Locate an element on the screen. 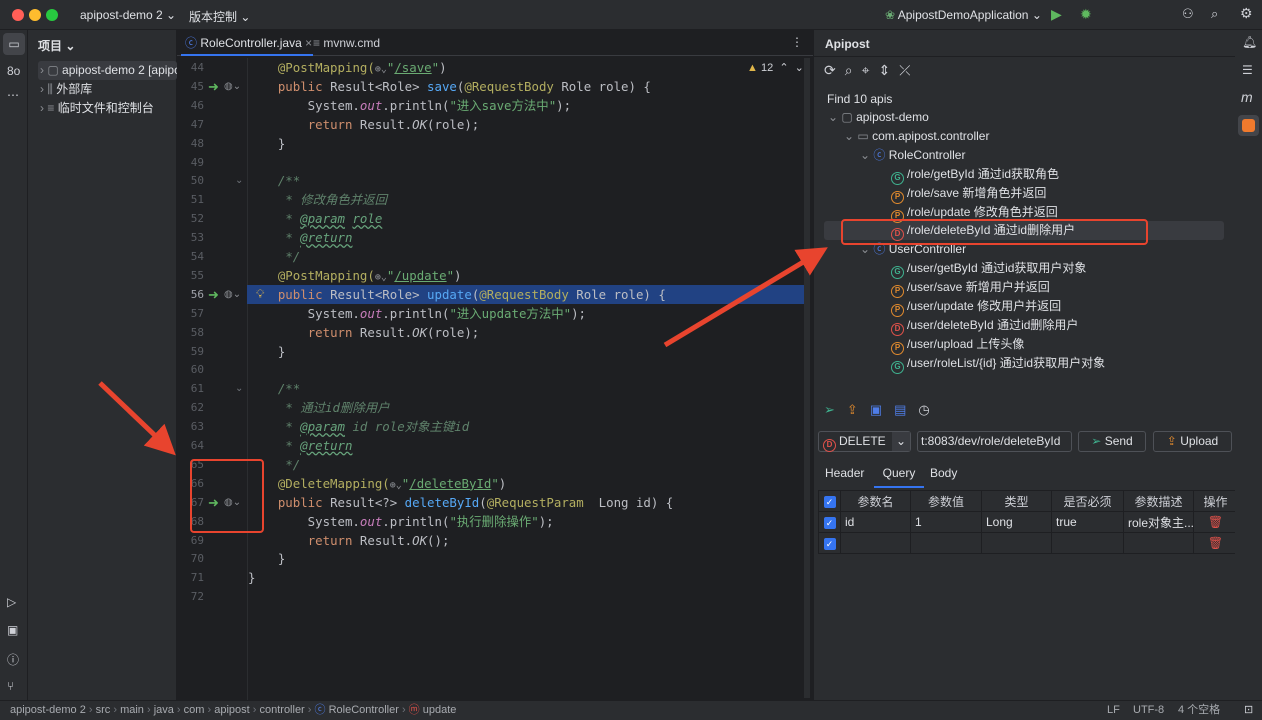 This screenshot has width=1262, height=720. expand-all-icon: ⇕ is located at coordinates (888, 70).